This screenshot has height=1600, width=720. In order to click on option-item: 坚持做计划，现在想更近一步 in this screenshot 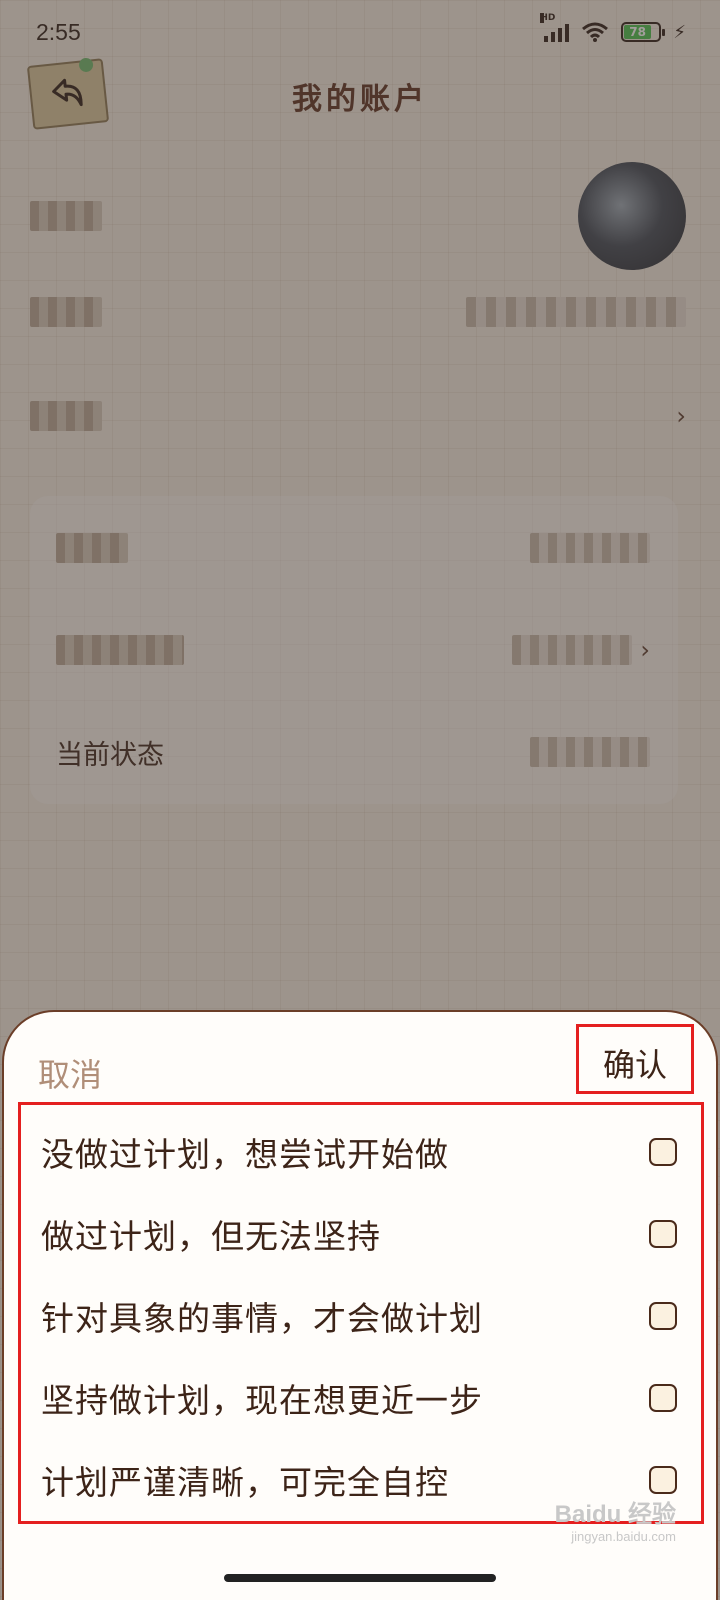, I will do `click(359, 1398)`.